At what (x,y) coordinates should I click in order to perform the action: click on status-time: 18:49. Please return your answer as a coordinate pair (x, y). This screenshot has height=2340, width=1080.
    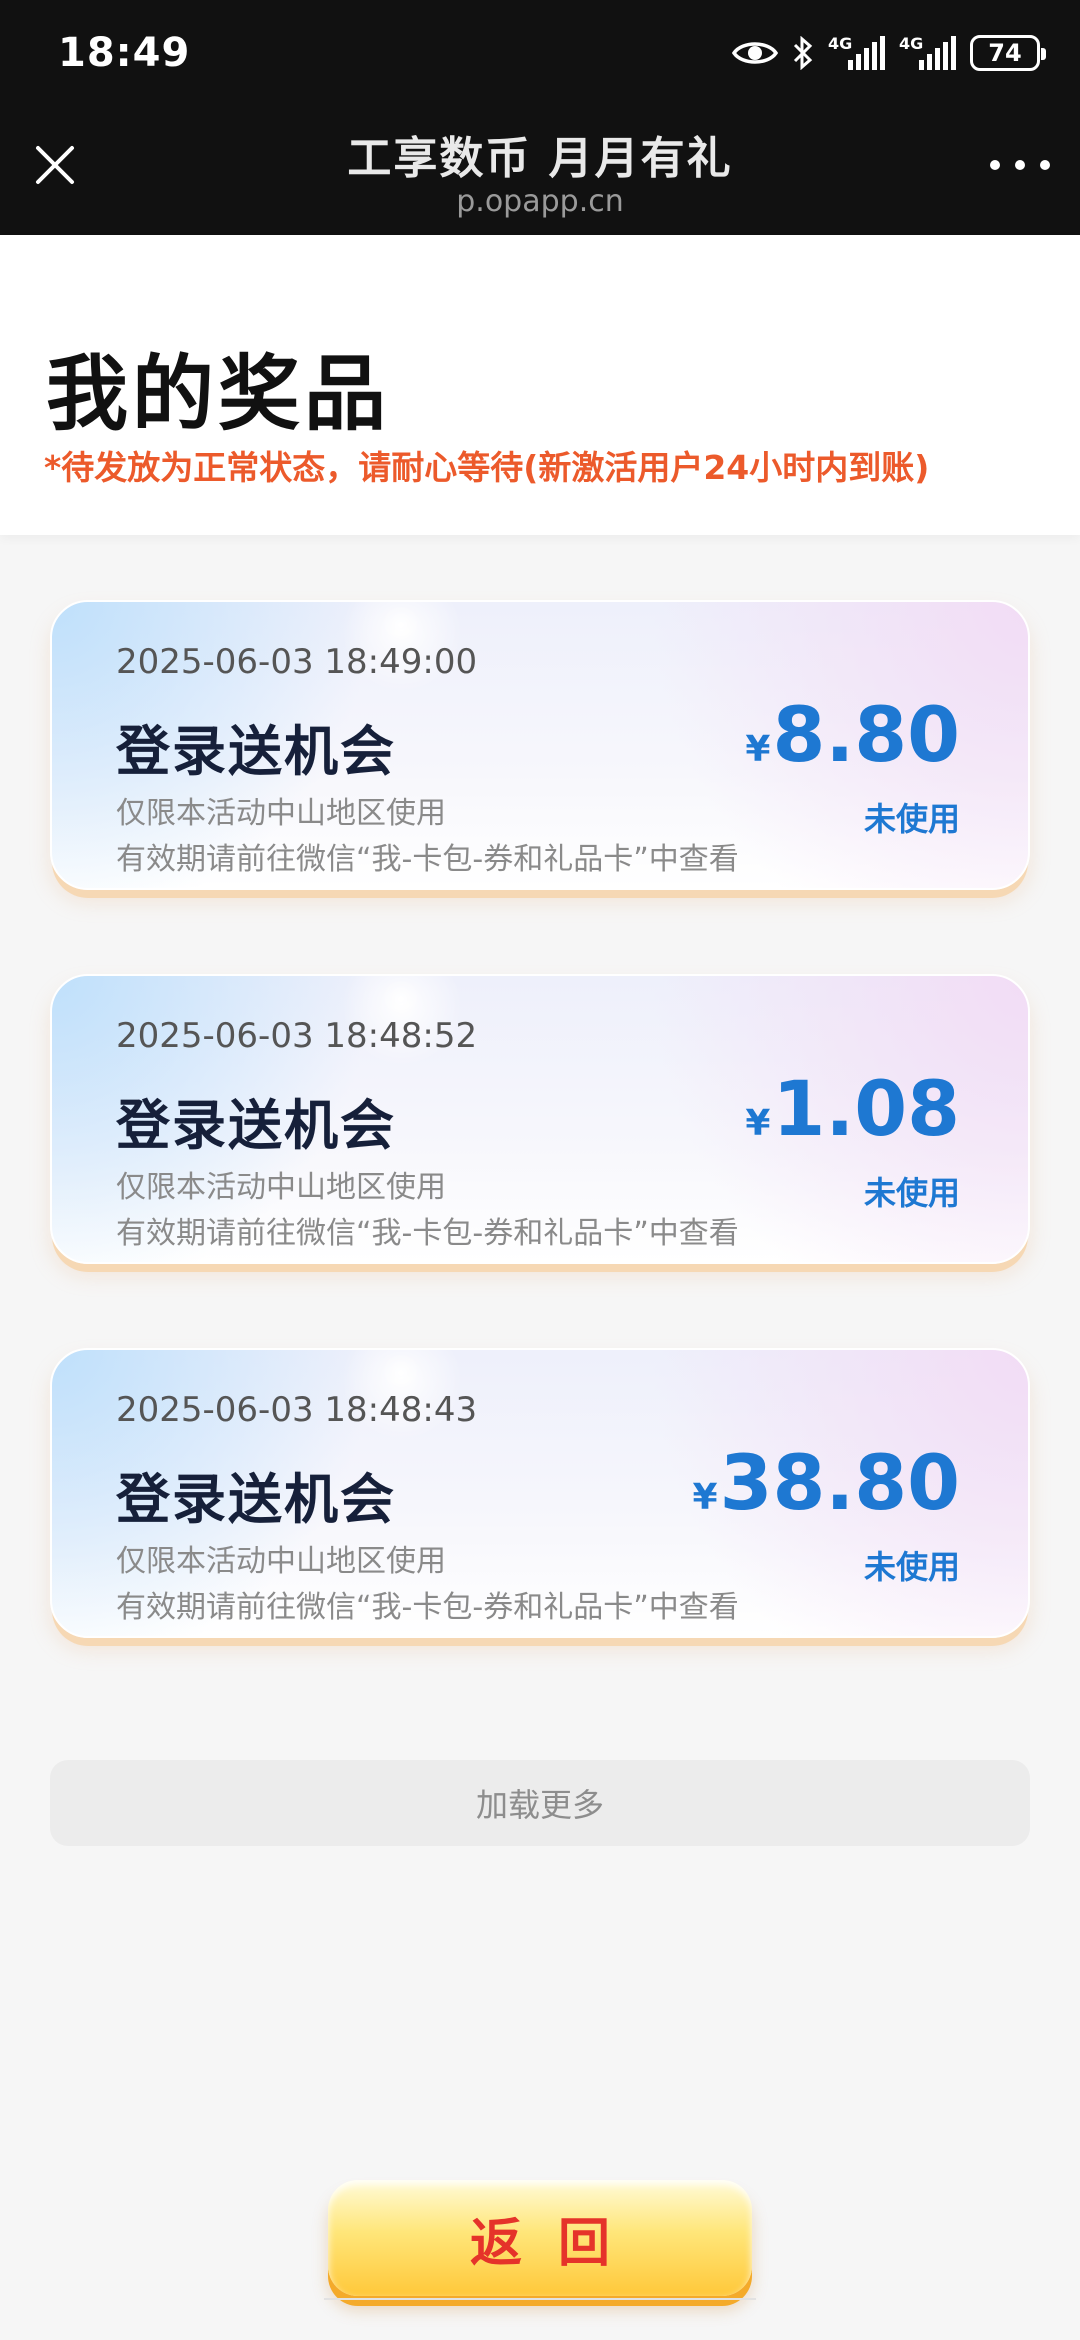
    Looking at the image, I should click on (124, 53).